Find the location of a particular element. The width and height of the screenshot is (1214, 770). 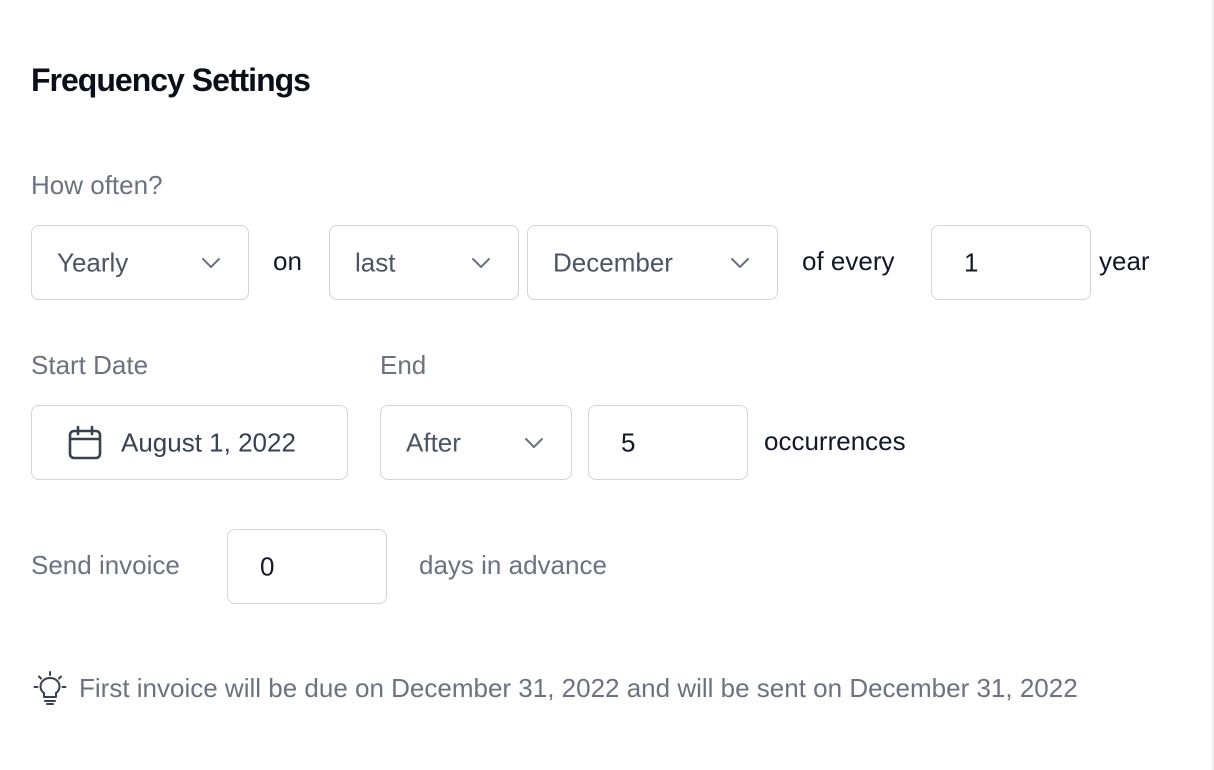

start-date-value: August 1, 2022 is located at coordinates (208, 442).